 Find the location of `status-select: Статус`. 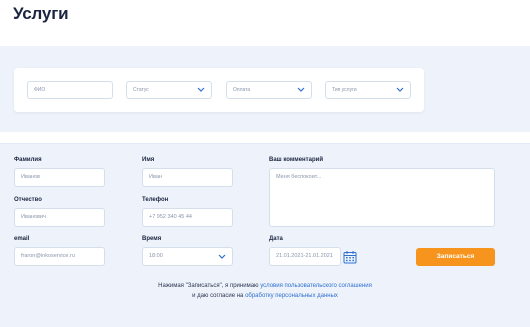

status-select: Статус is located at coordinates (169, 90).